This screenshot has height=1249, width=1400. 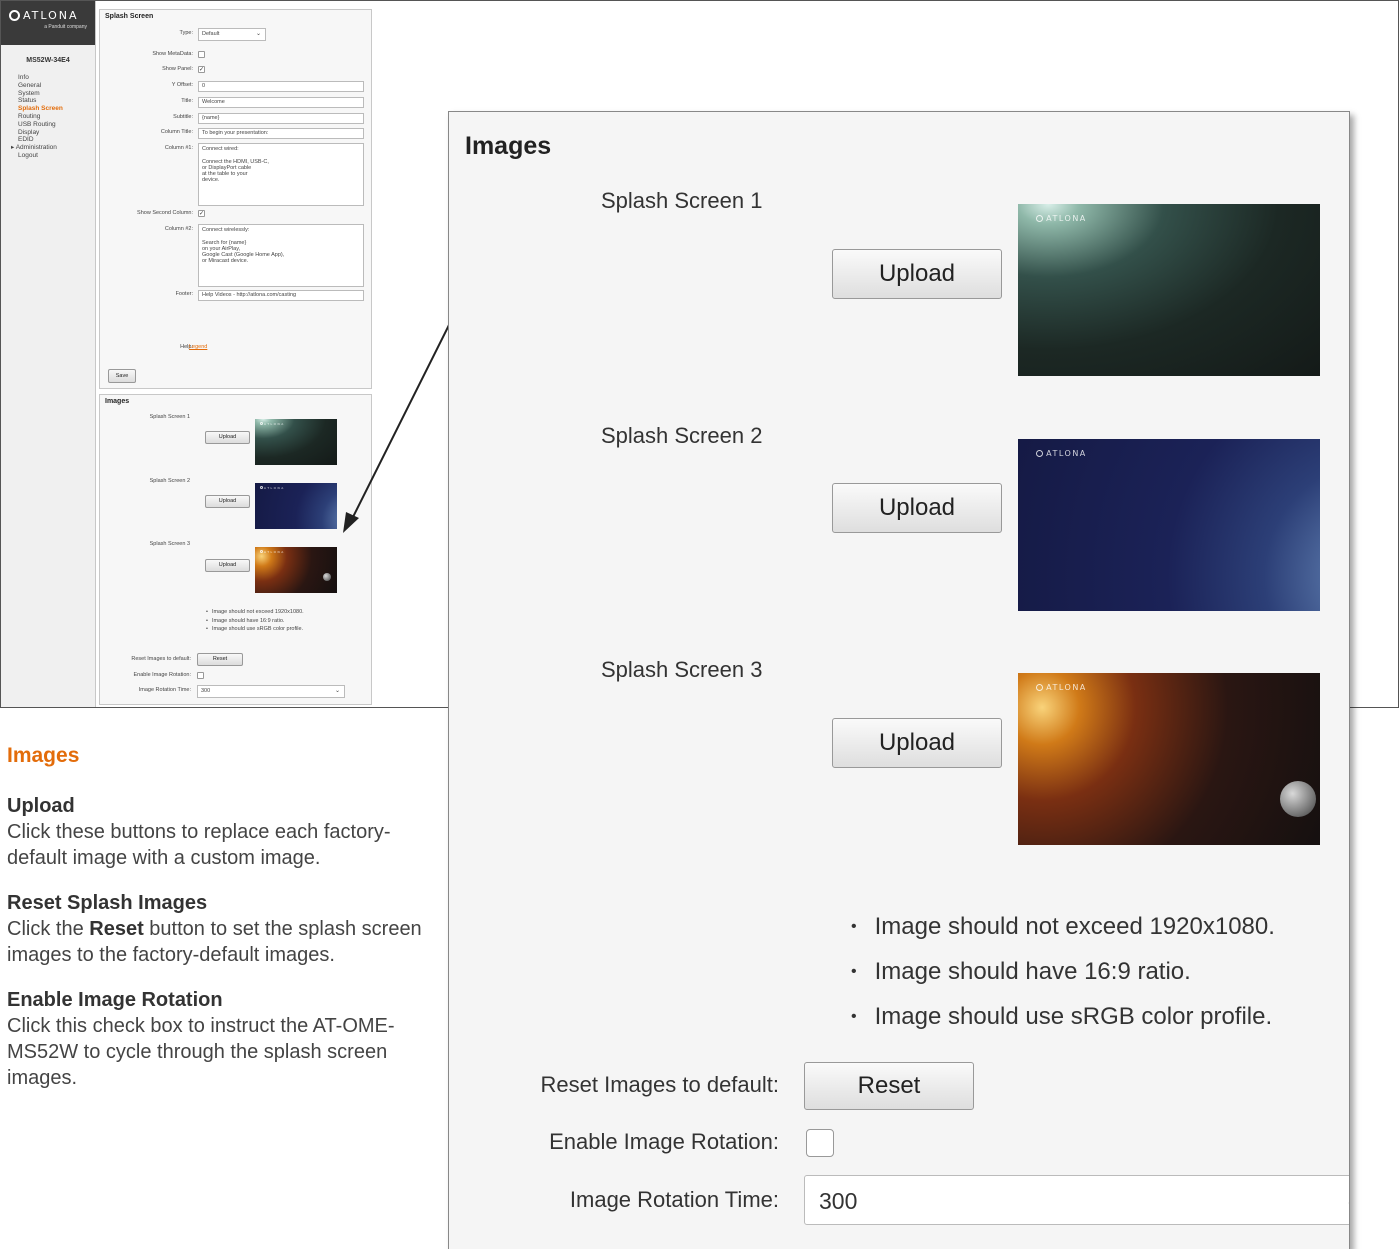 What do you see at coordinates (508, 146) in the screenshot?
I see `zoom-images-title: Images` at bounding box center [508, 146].